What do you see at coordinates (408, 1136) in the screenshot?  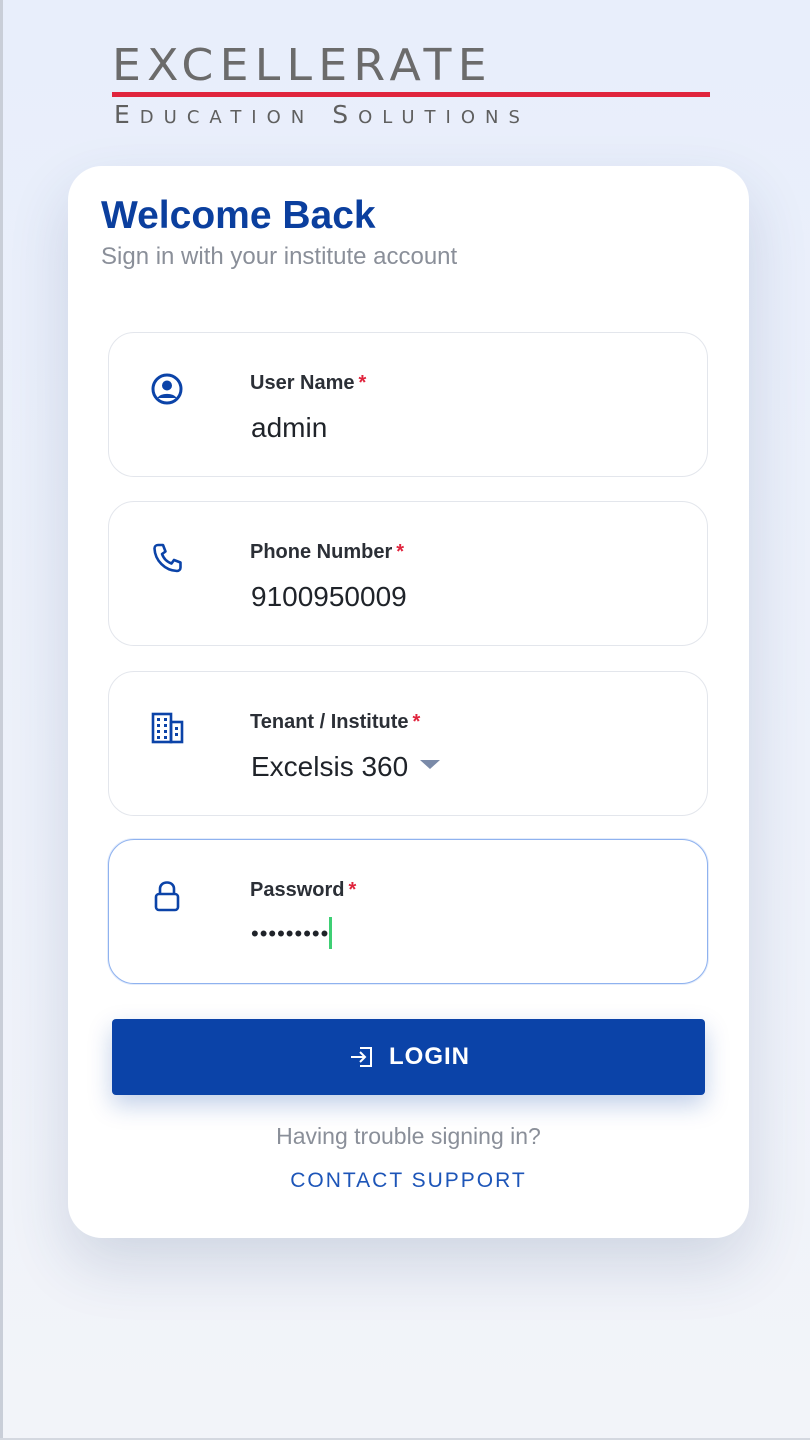 I see `help-text: Having trouble signing in?` at bounding box center [408, 1136].